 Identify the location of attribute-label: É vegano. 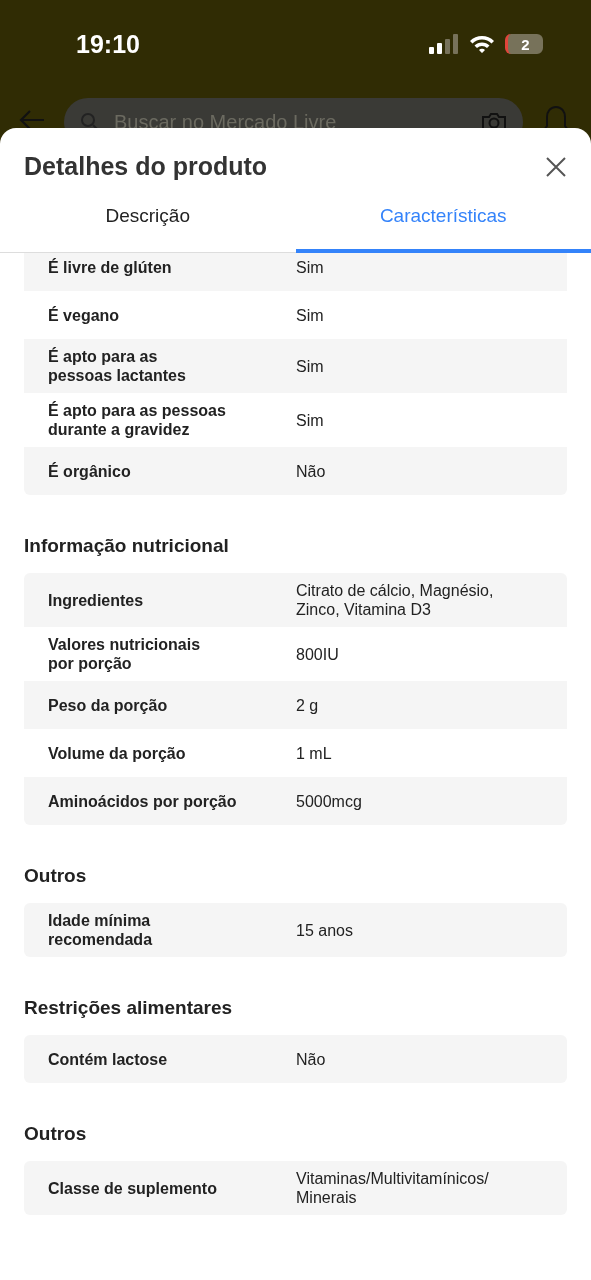
(84, 315).